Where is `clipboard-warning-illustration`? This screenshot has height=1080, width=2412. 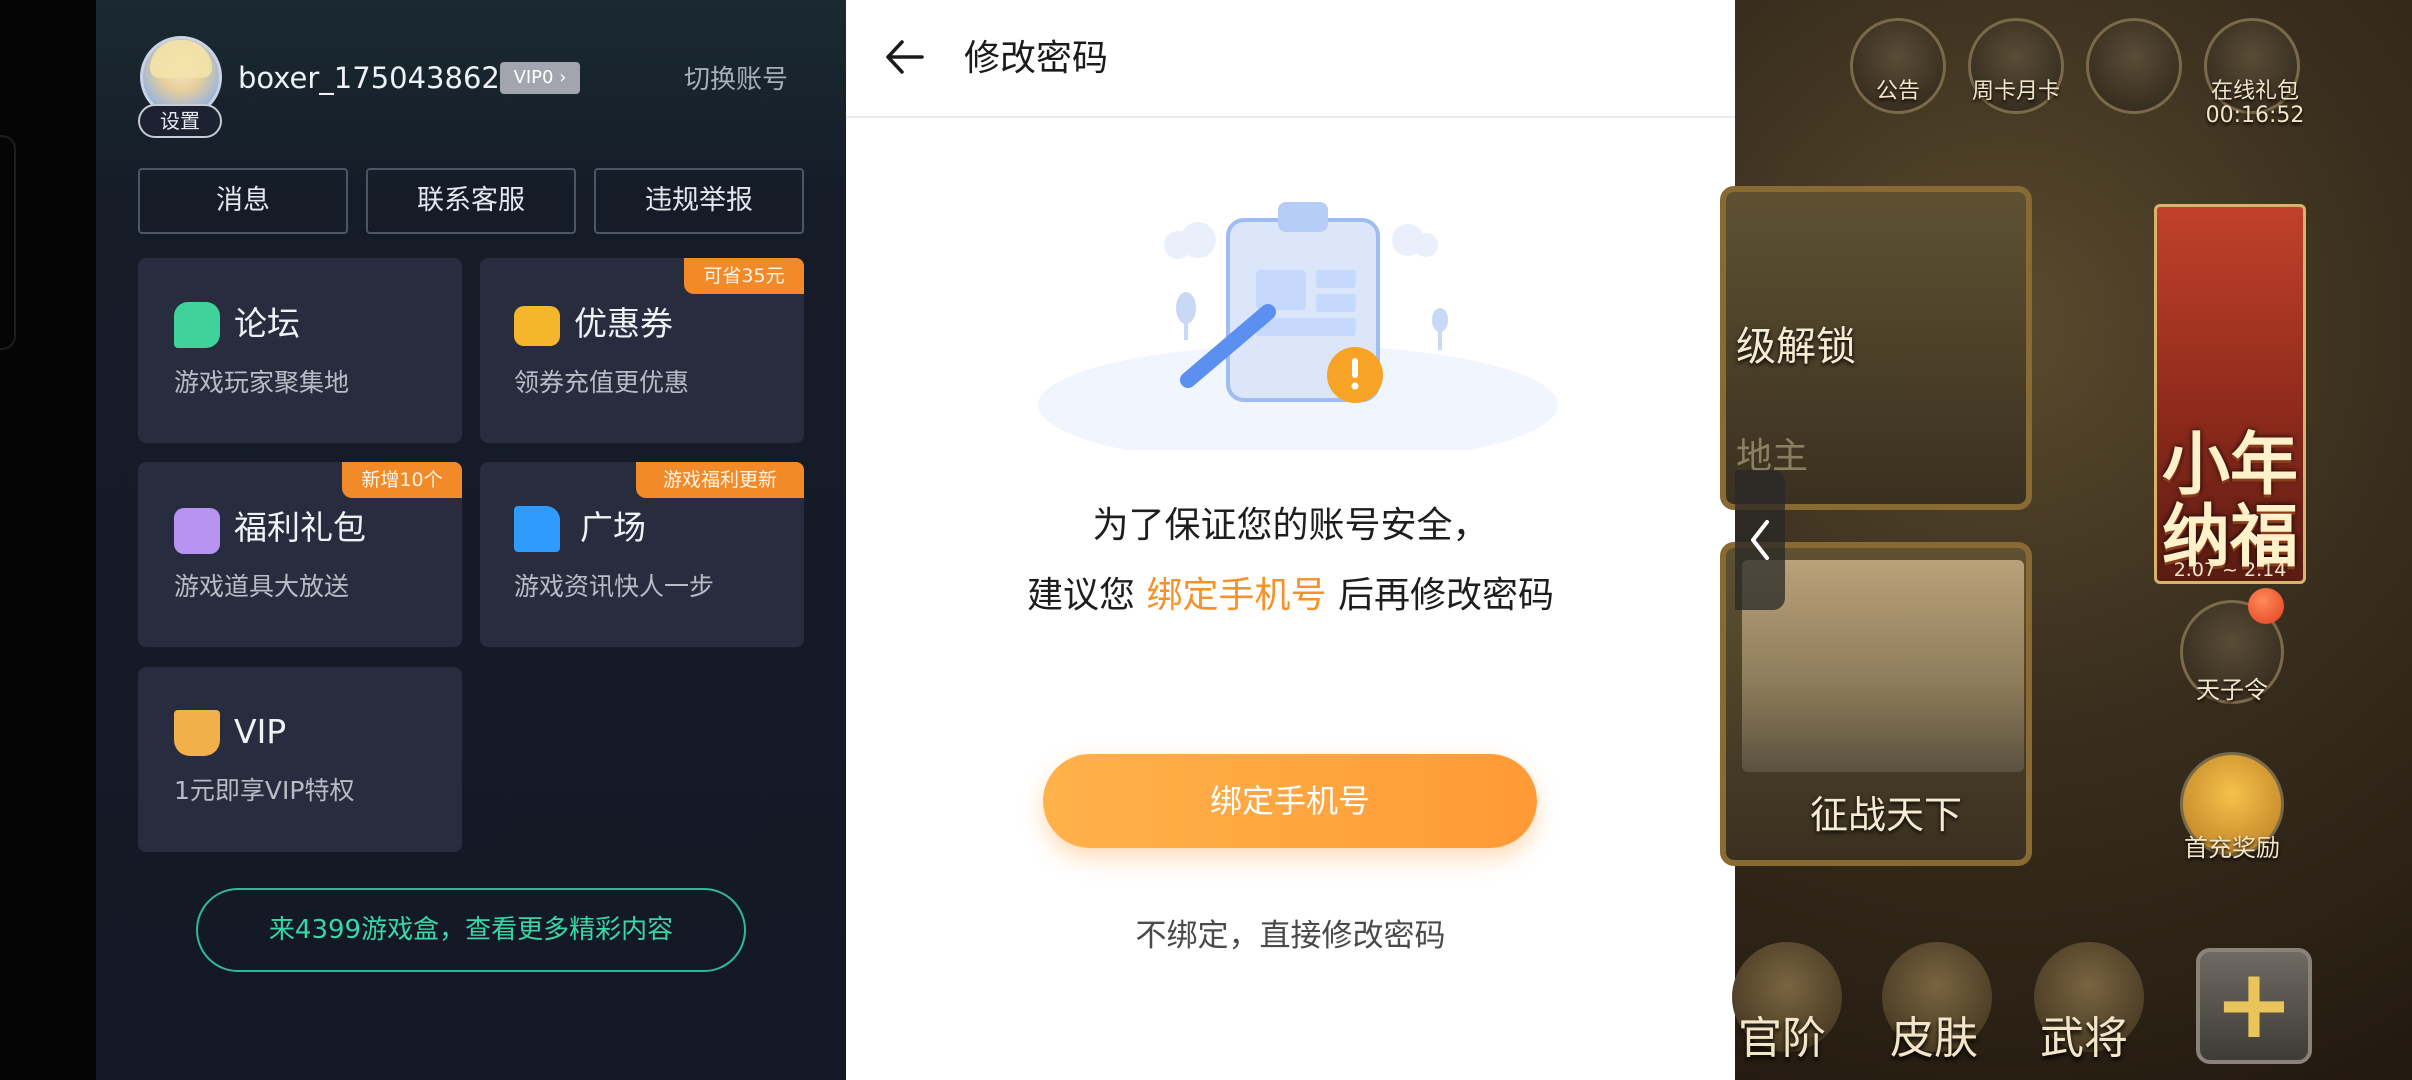 clipboard-warning-illustration is located at coordinates (1298, 326).